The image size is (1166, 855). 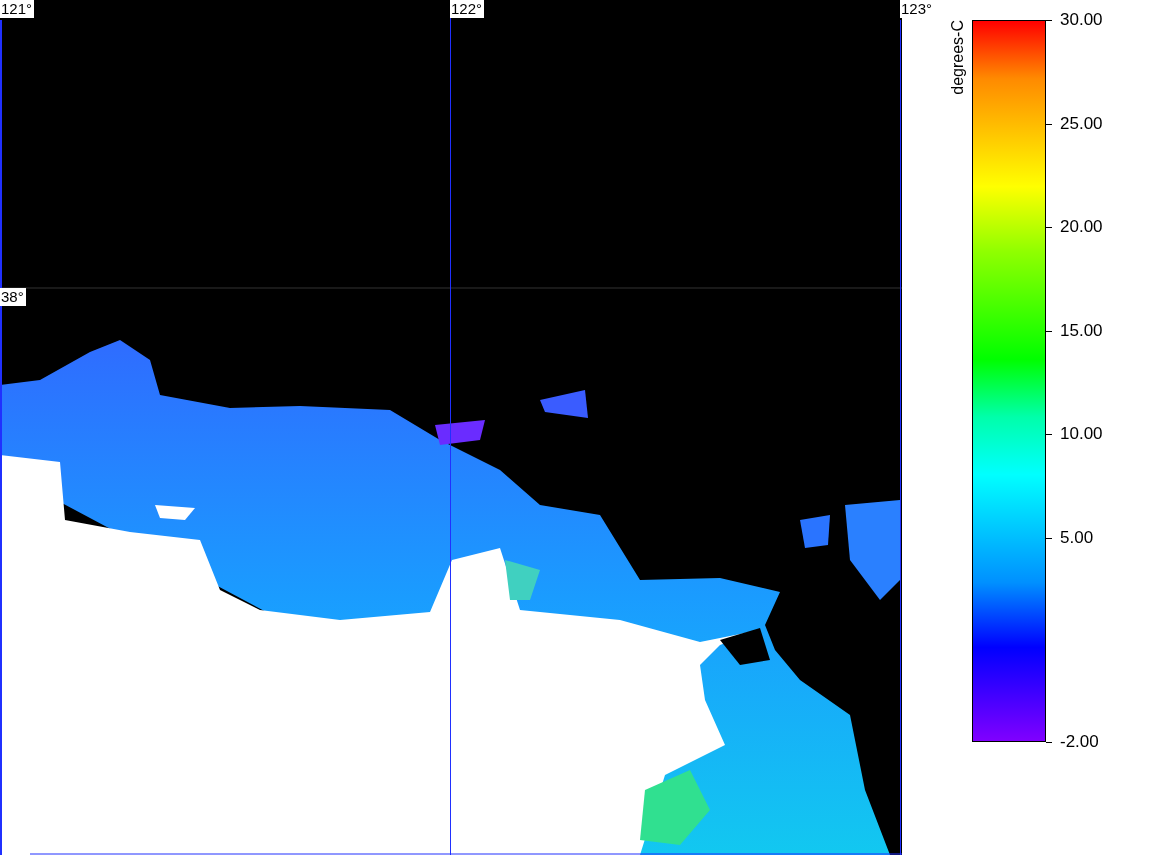 What do you see at coordinates (13, 297) in the screenshot?
I see `latitude-label: 38°` at bounding box center [13, 297].